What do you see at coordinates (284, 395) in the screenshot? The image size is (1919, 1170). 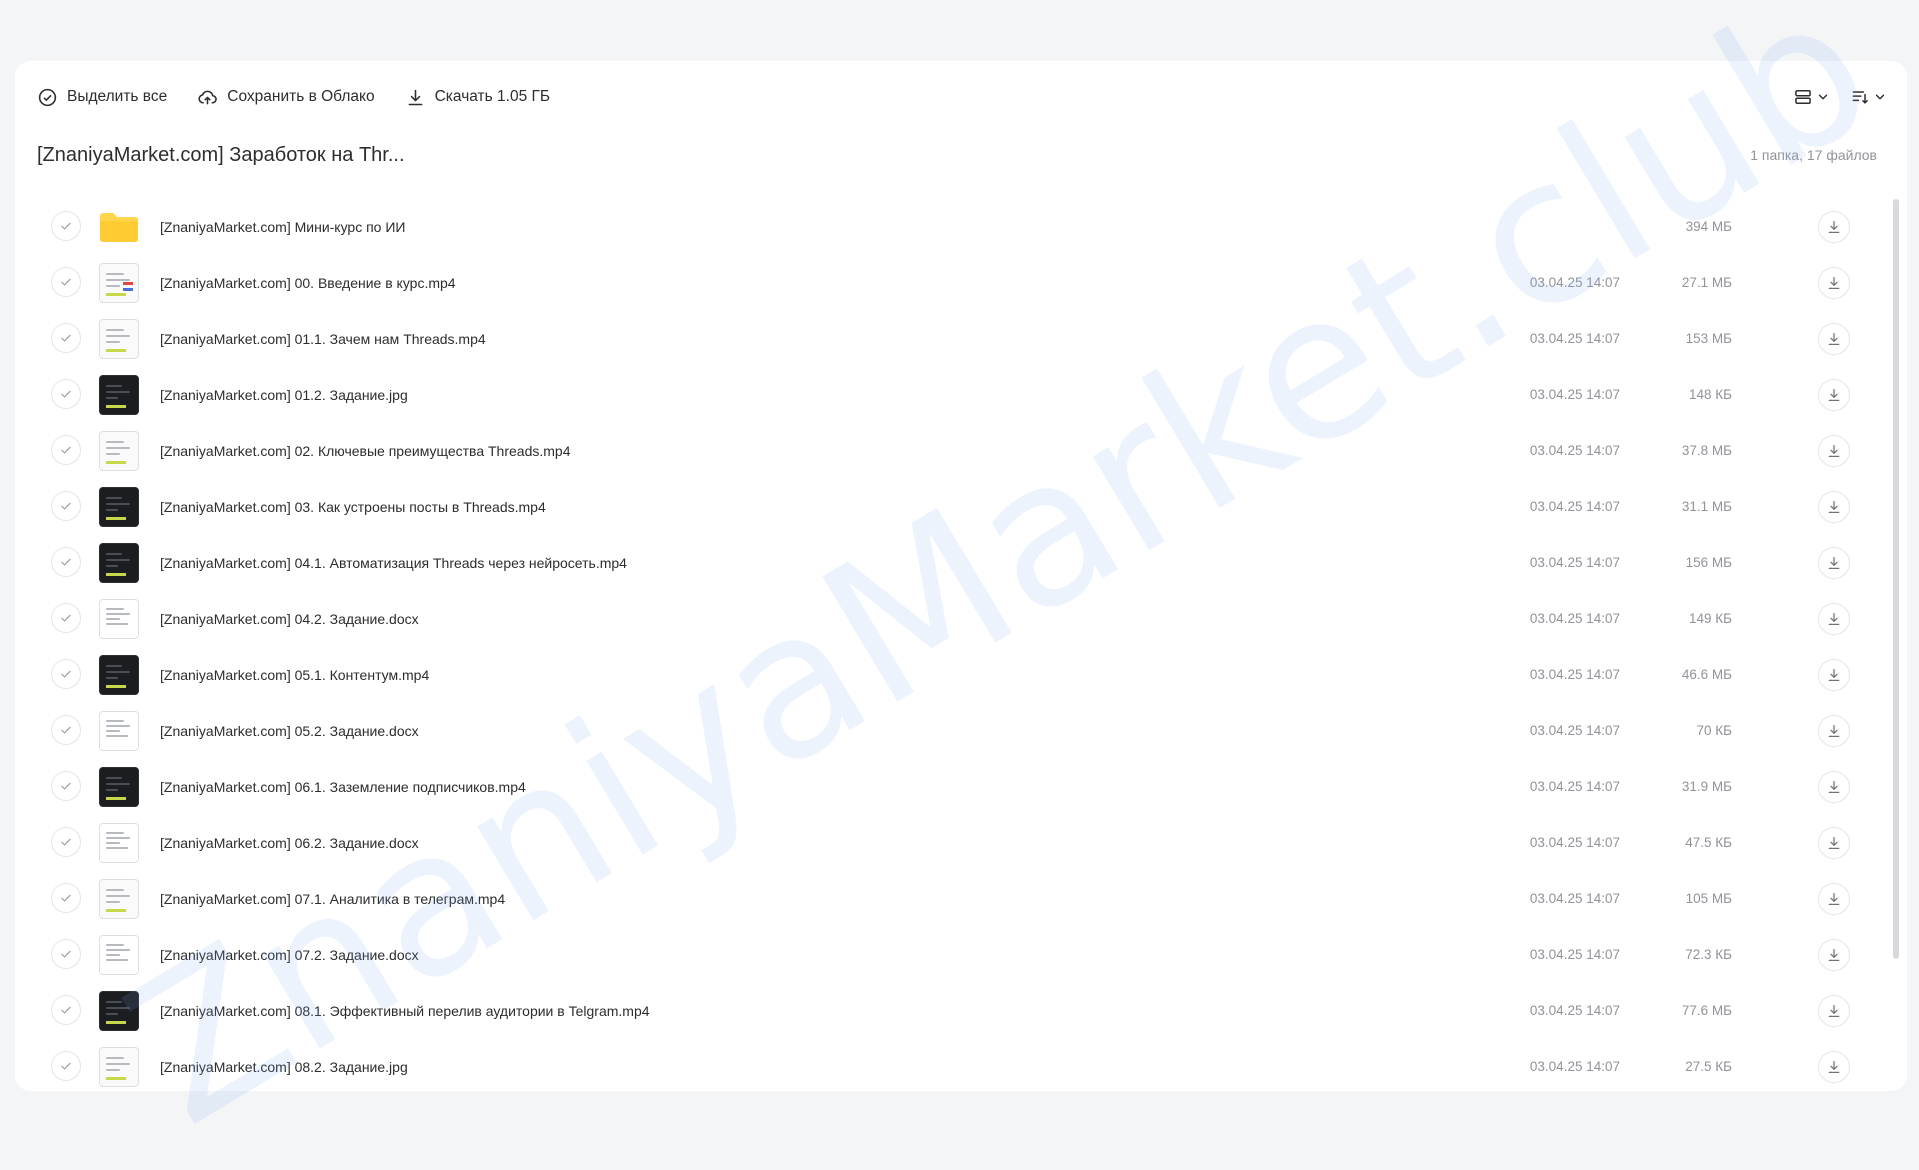 I see `file-name: [ZnaniyaMarket.com] 01.2. Задание.jpg` at bounding box center [284, 395].